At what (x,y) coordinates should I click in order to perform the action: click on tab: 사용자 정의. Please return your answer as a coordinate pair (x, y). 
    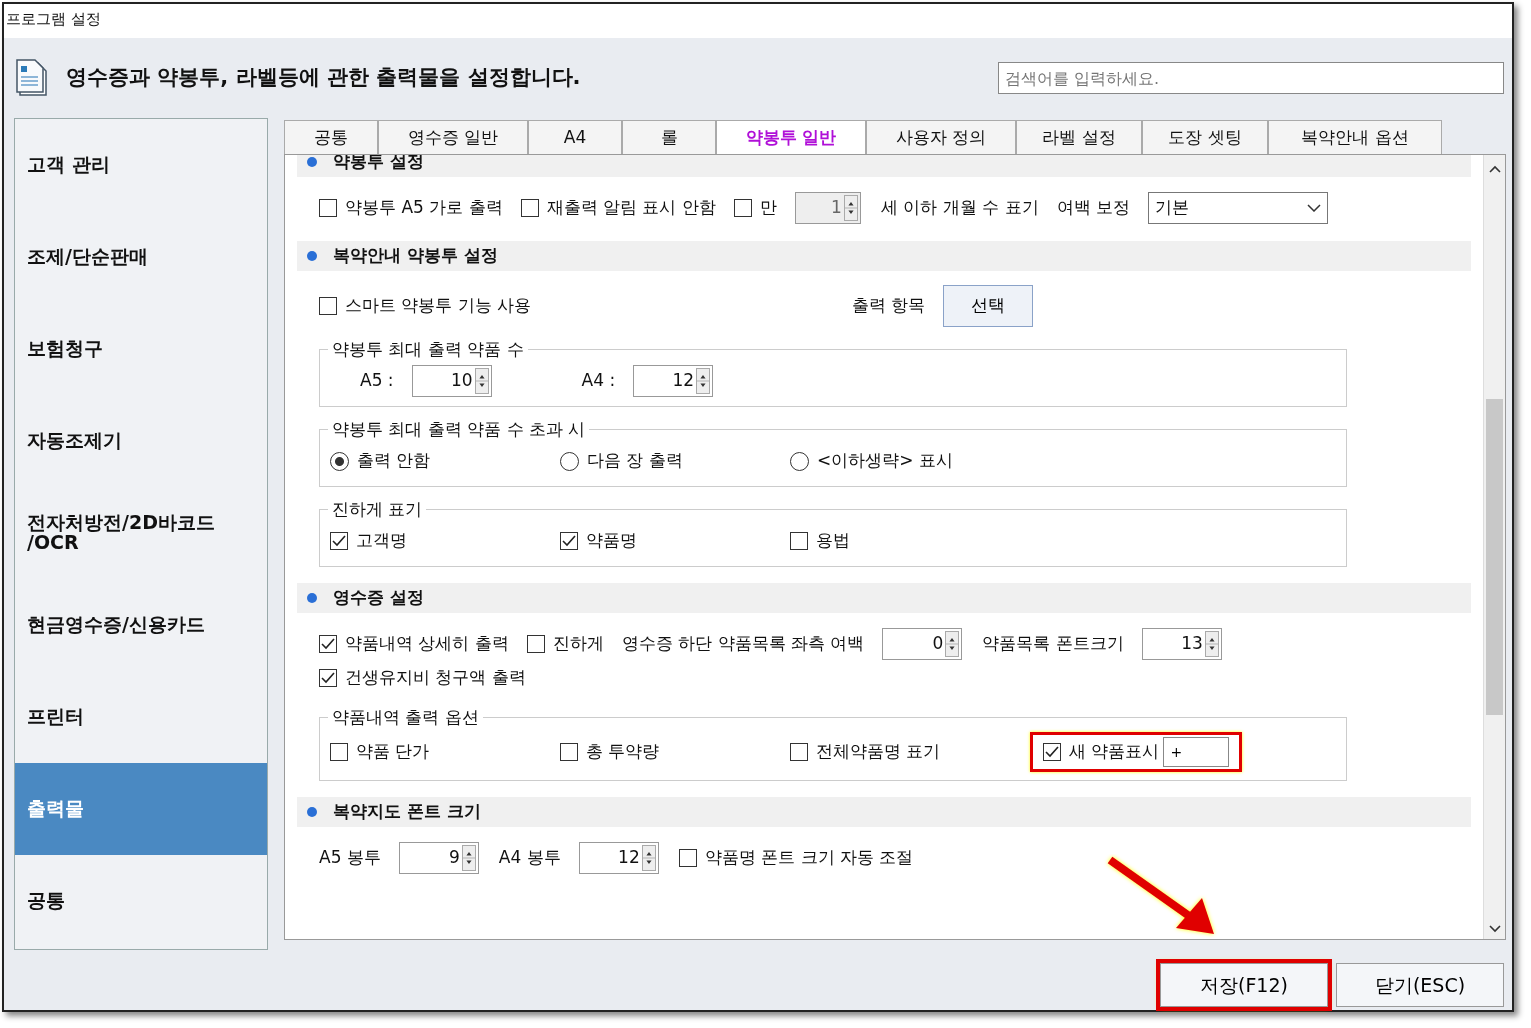
    Looking at the image, I should click on (941, 136).